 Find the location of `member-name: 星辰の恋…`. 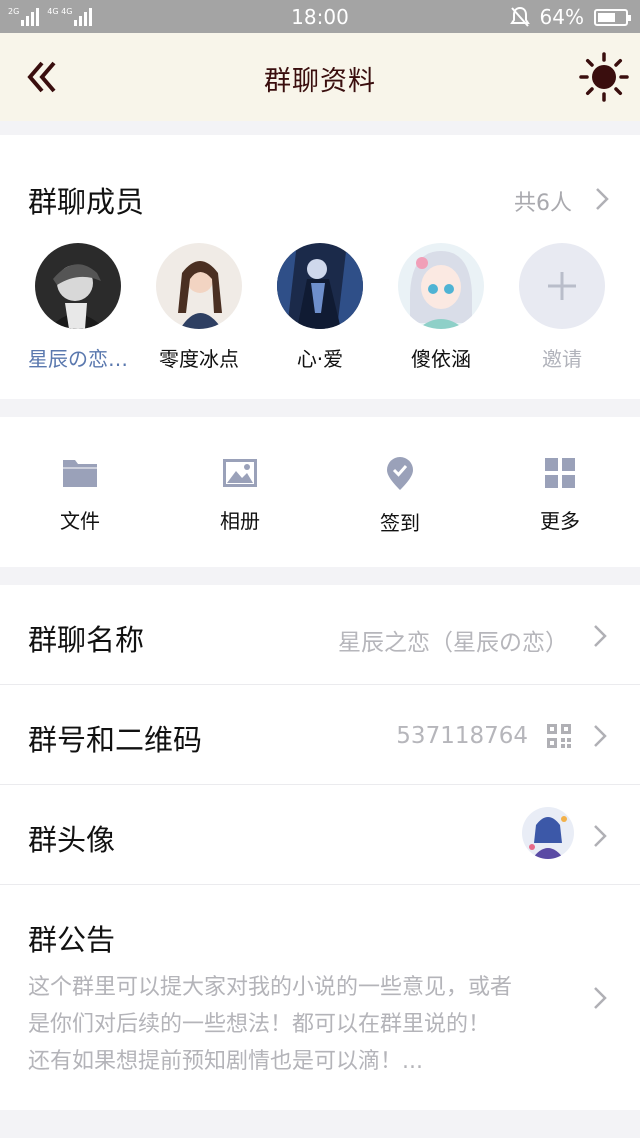

member-name: 星辰の恋… is located at coordinates (78, 359).